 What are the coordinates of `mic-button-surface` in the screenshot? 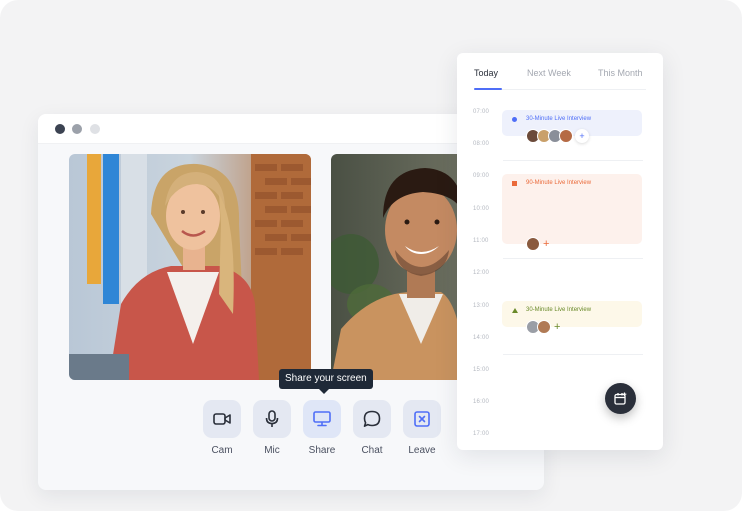 It's located at (272, 419).